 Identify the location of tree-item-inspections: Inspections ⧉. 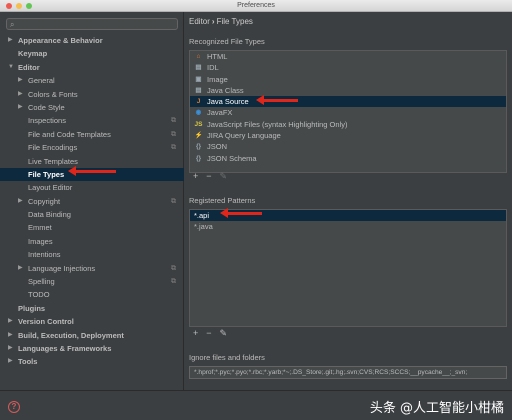
(92, 120).